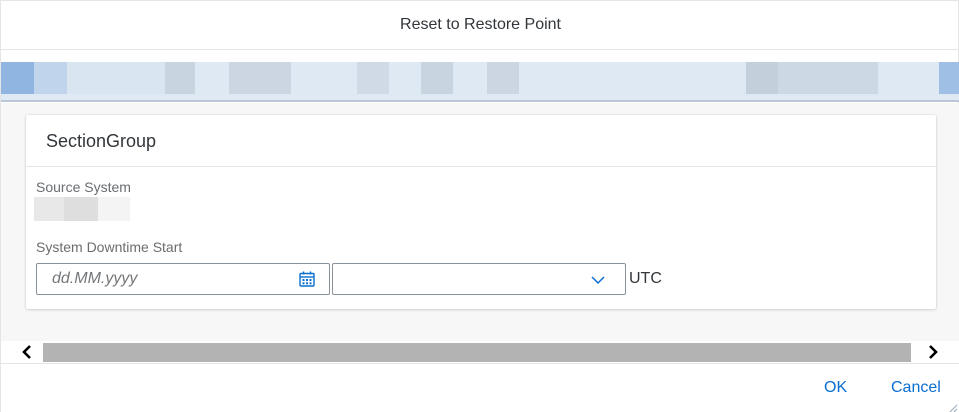  What do you see at coordinates (163, 279) in the screenshot?
I see `date-input` at bounding box center [163, 279].